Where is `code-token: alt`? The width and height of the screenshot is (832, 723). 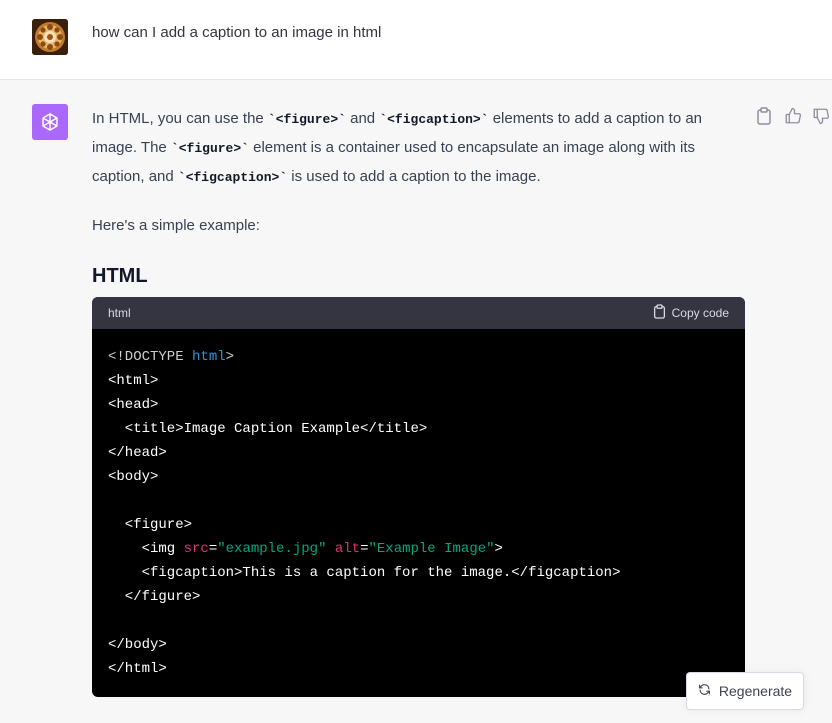 code-token: alt is located at coordinates (347, 549).